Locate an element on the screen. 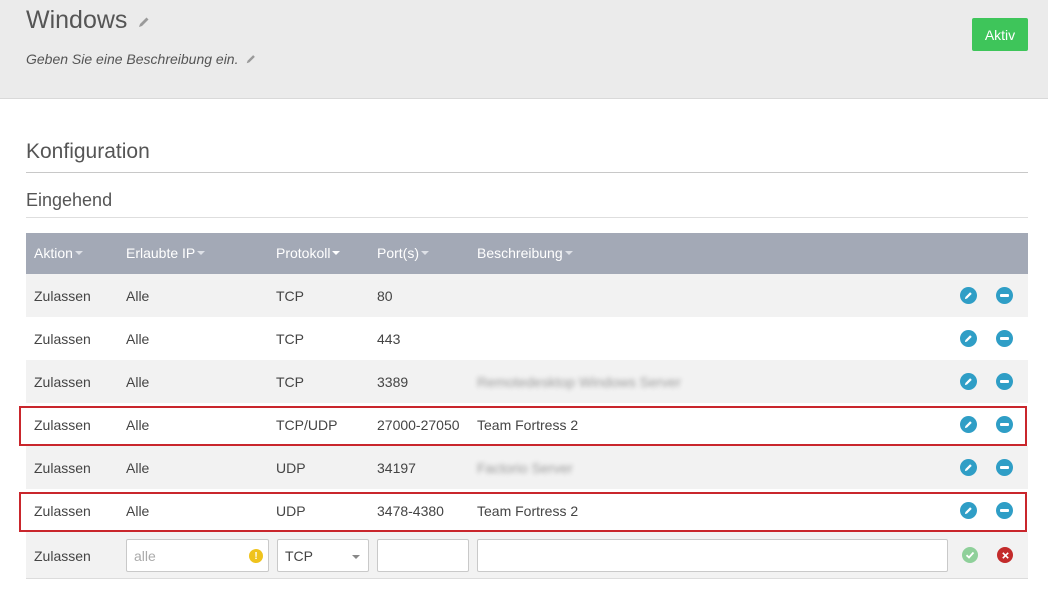 This screenshot has height=601, width=1048. cell-ports: 34197 is located at coordinates (396, 468).